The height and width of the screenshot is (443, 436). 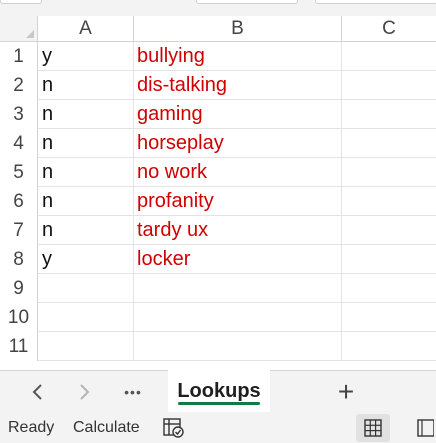 What do you see at coordinates (19, 114) in the screenshot?
I see `row-header: 3` at bounding box center [19, 114].